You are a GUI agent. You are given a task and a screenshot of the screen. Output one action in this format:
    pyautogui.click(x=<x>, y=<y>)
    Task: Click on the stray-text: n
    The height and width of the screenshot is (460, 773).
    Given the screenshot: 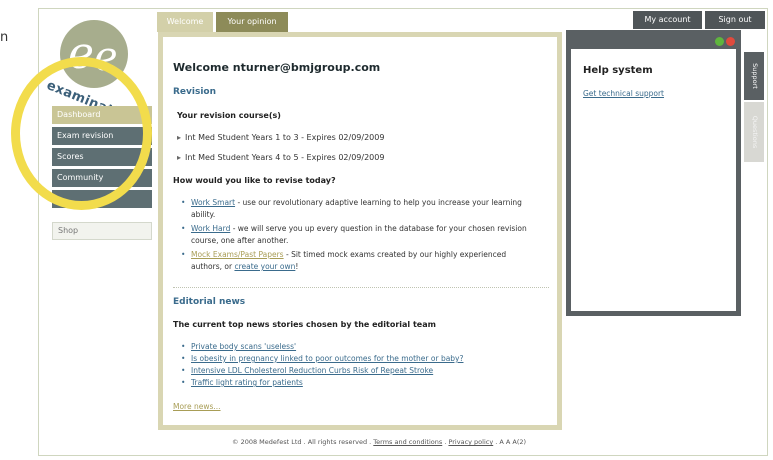 What is the action you would take?
    pyautogui.click(x=4, y=37)
    